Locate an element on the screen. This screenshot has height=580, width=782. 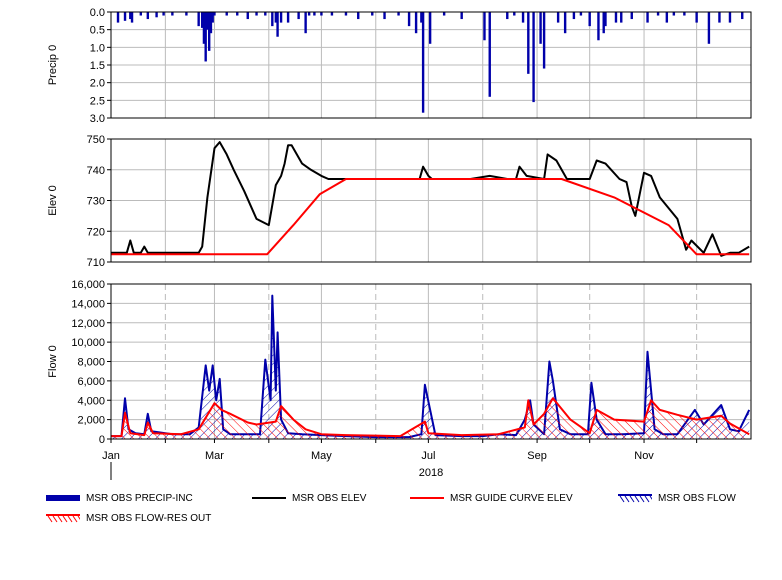
y-tick-label: 10,000 is located at coordinates (88, 343).